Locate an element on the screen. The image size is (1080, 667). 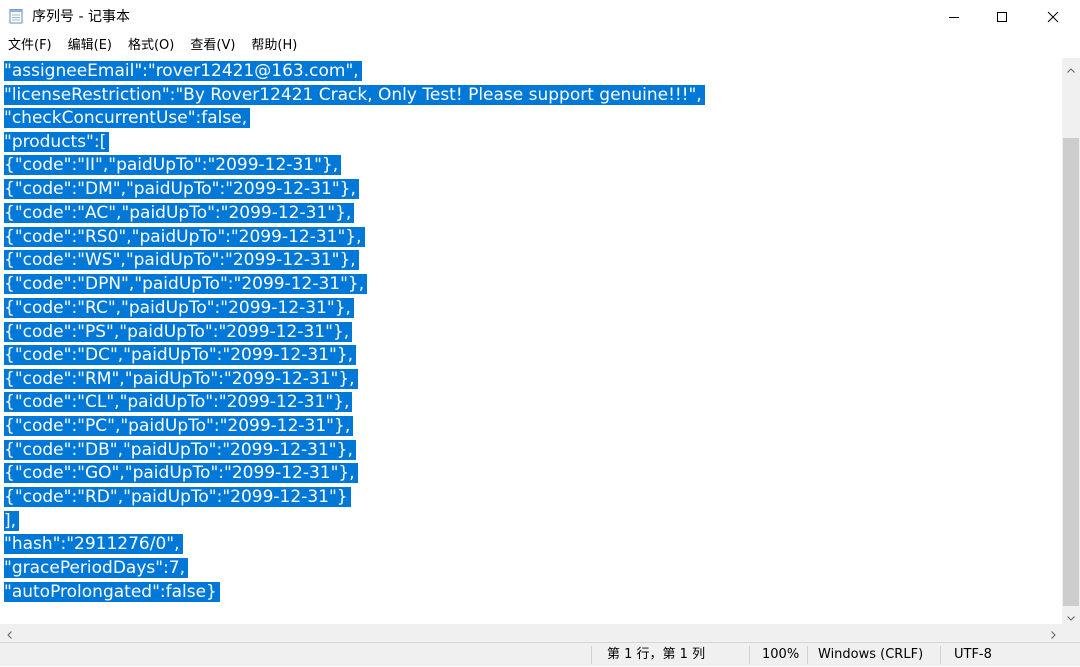
maximize-button is located at coordinates (1002, 17).